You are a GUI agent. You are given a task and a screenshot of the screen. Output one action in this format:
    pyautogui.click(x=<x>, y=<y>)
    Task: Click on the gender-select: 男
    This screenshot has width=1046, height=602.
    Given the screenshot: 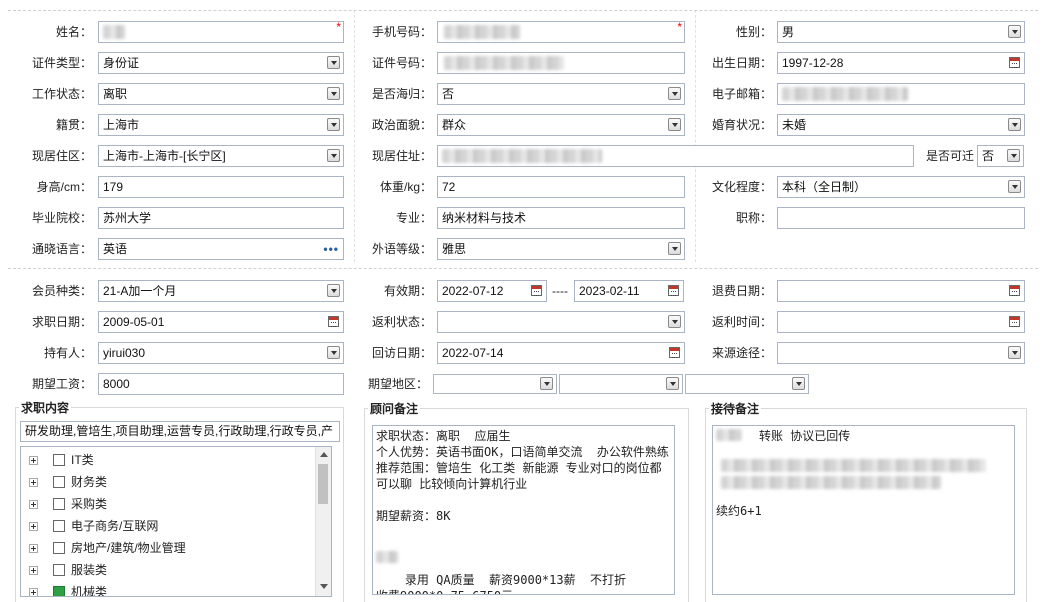 What is the action you would take?
    pyautogui.click(x=901, y=32)
    